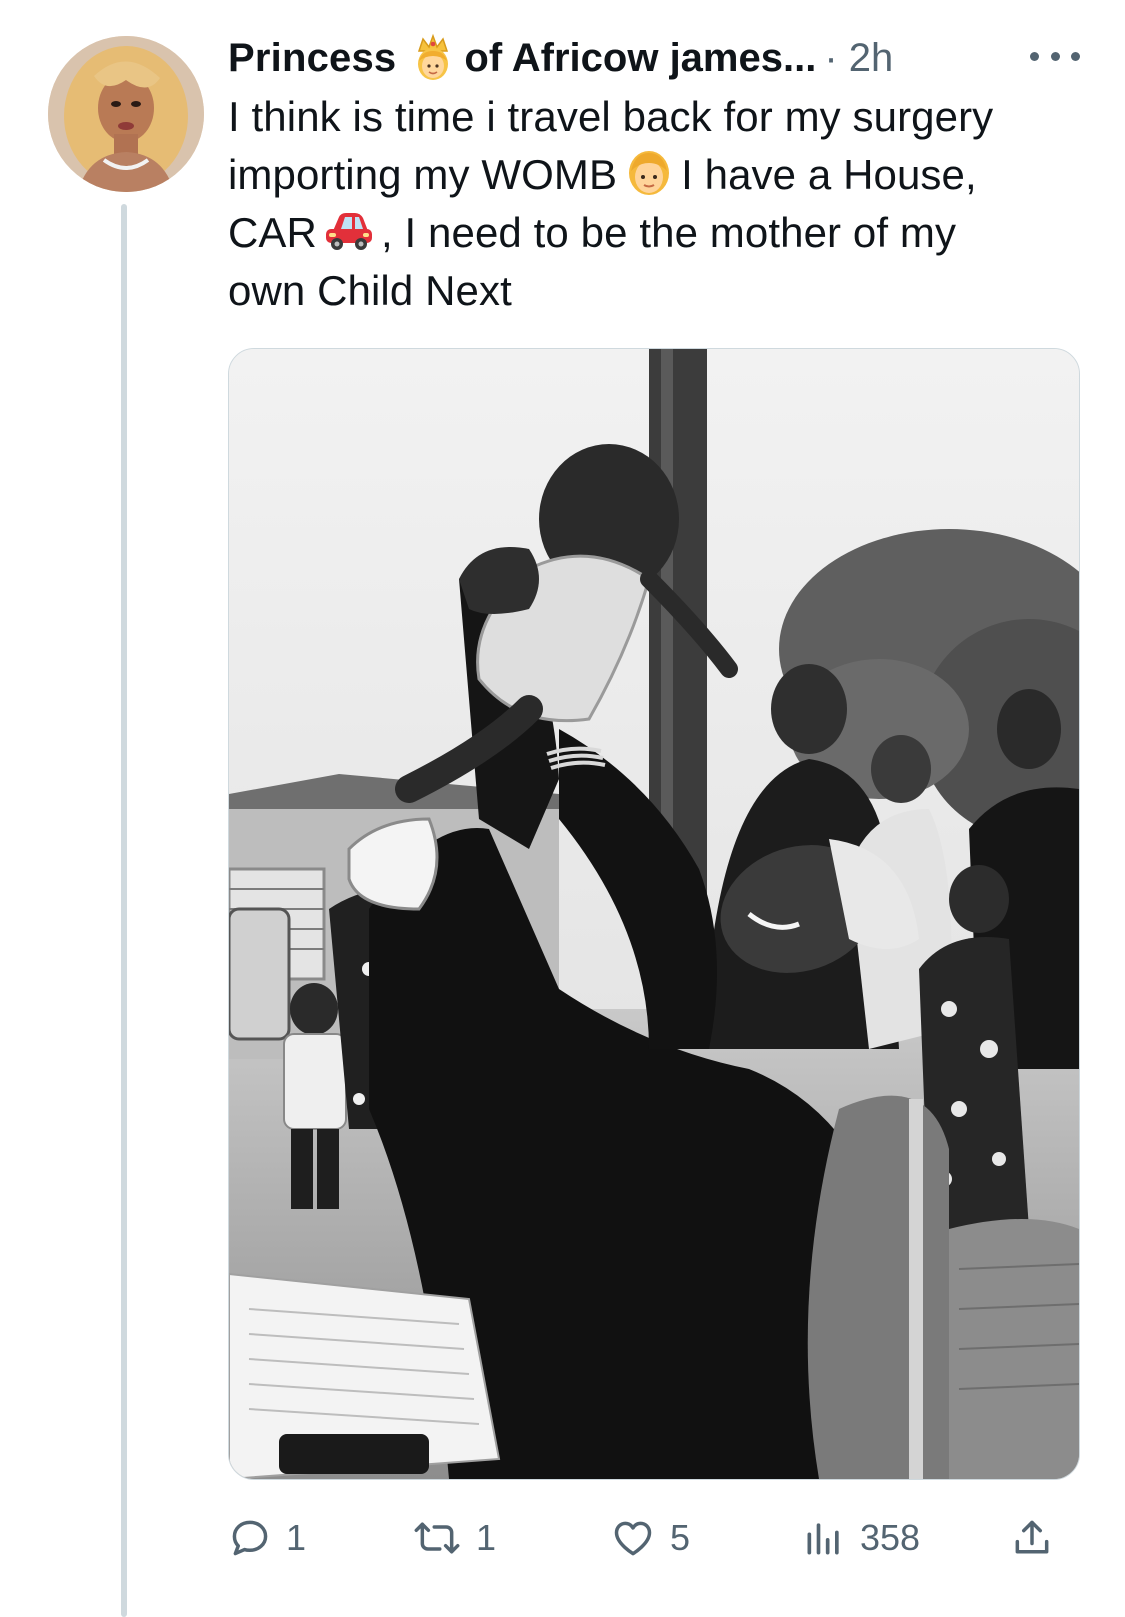 This screenshot has height=1617, width=1125. I want to click on tweet-text-segment: , I need to be the mother of my, so click(668, 232).